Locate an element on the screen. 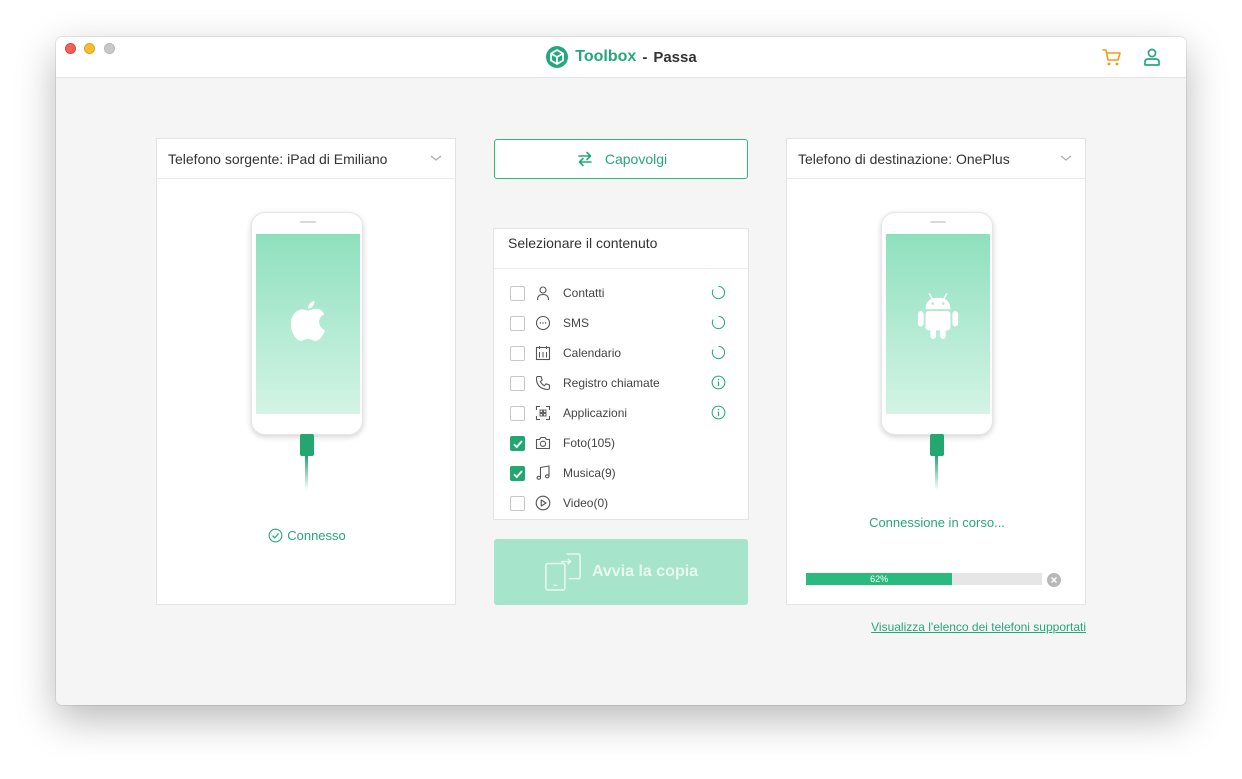 The width and height of the screenshot is (1242, 779). swap-arrows-icon is located at coordinates (585, 159).